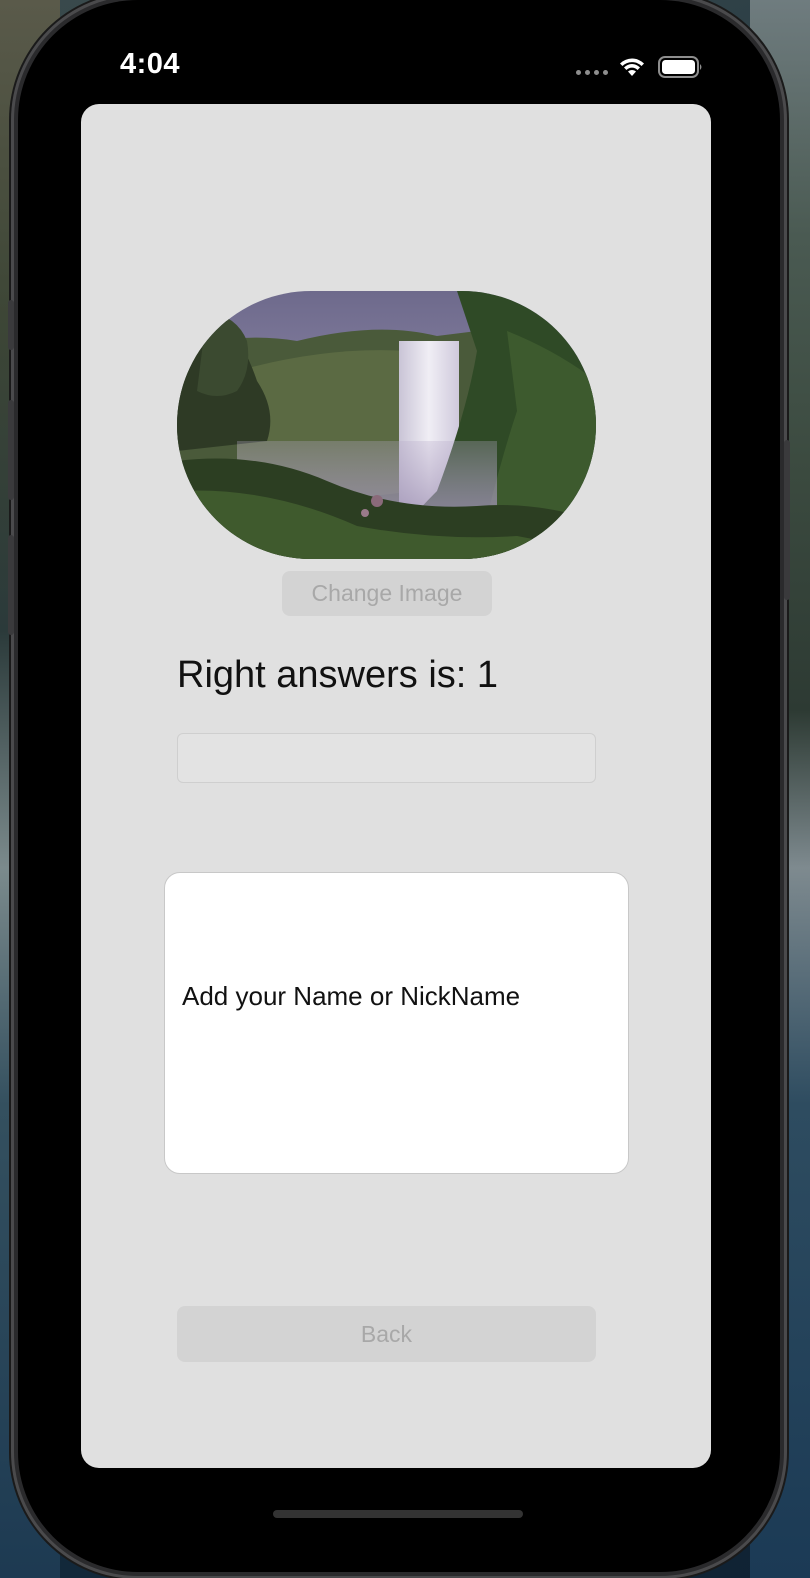  What do you see at coordinates (787, 520) in the screenshot?
I see `power-button` at bounding box center [787, 520].